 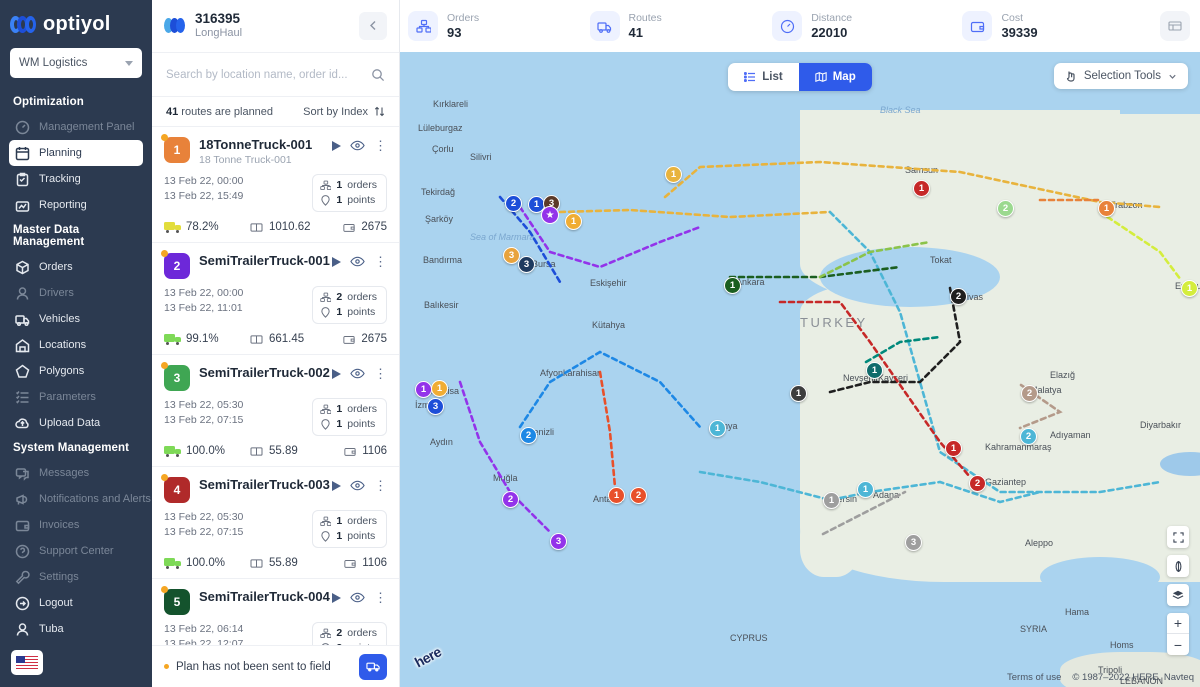 I want to click on zoom-out-button: −, so click(x=1178, y=644).